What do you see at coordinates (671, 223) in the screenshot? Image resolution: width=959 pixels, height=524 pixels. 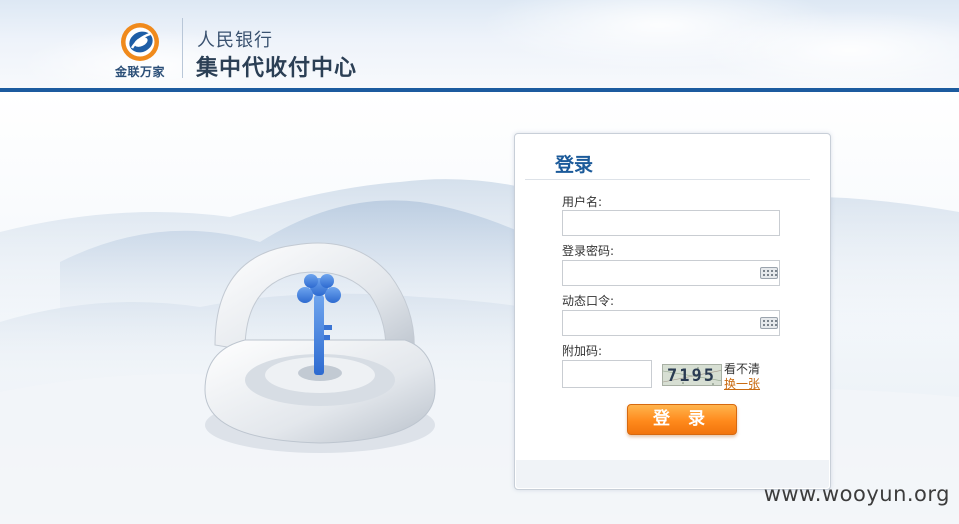 I see `username-input` at bounding box center [671, 223].